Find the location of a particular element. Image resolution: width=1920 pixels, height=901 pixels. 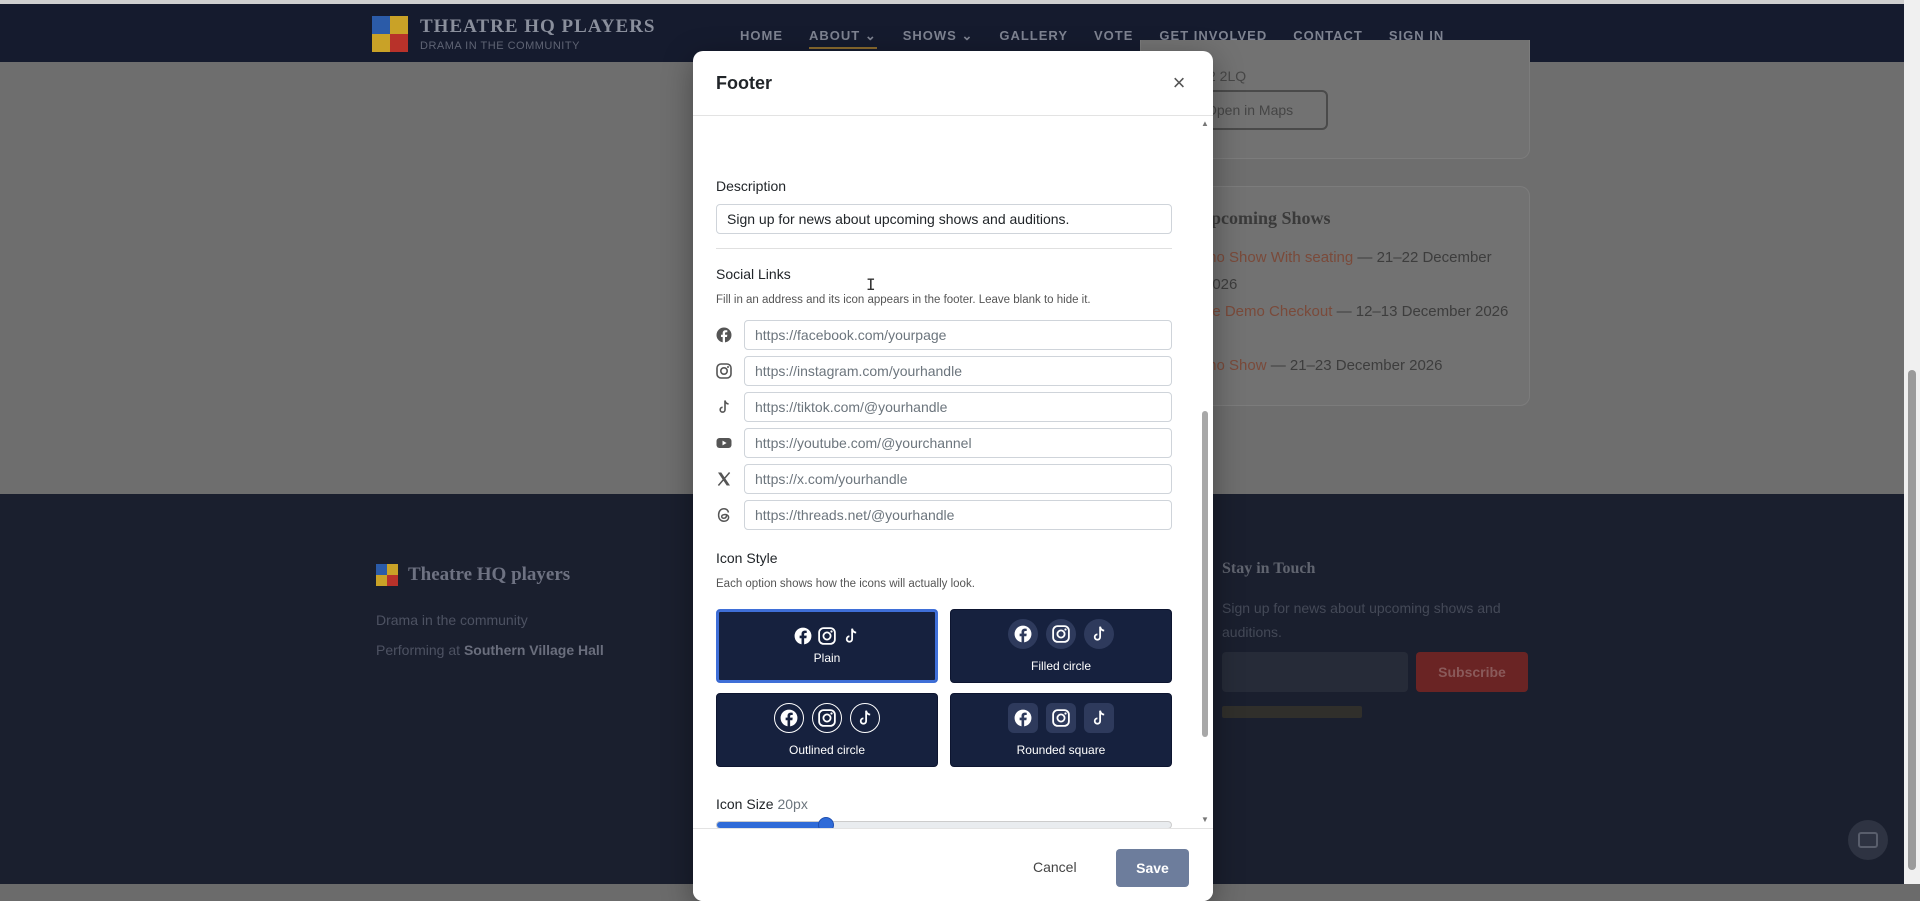

subscribe-button: Subscribe is located at coordinates (1472, 672).